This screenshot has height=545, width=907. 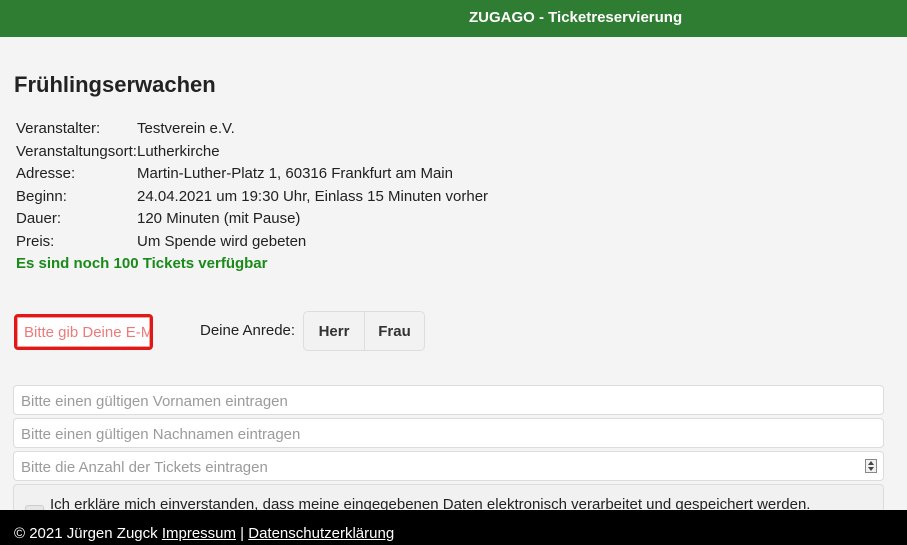 I want to click on detail-value: Testverein e.V., so click(x=186, y=128).